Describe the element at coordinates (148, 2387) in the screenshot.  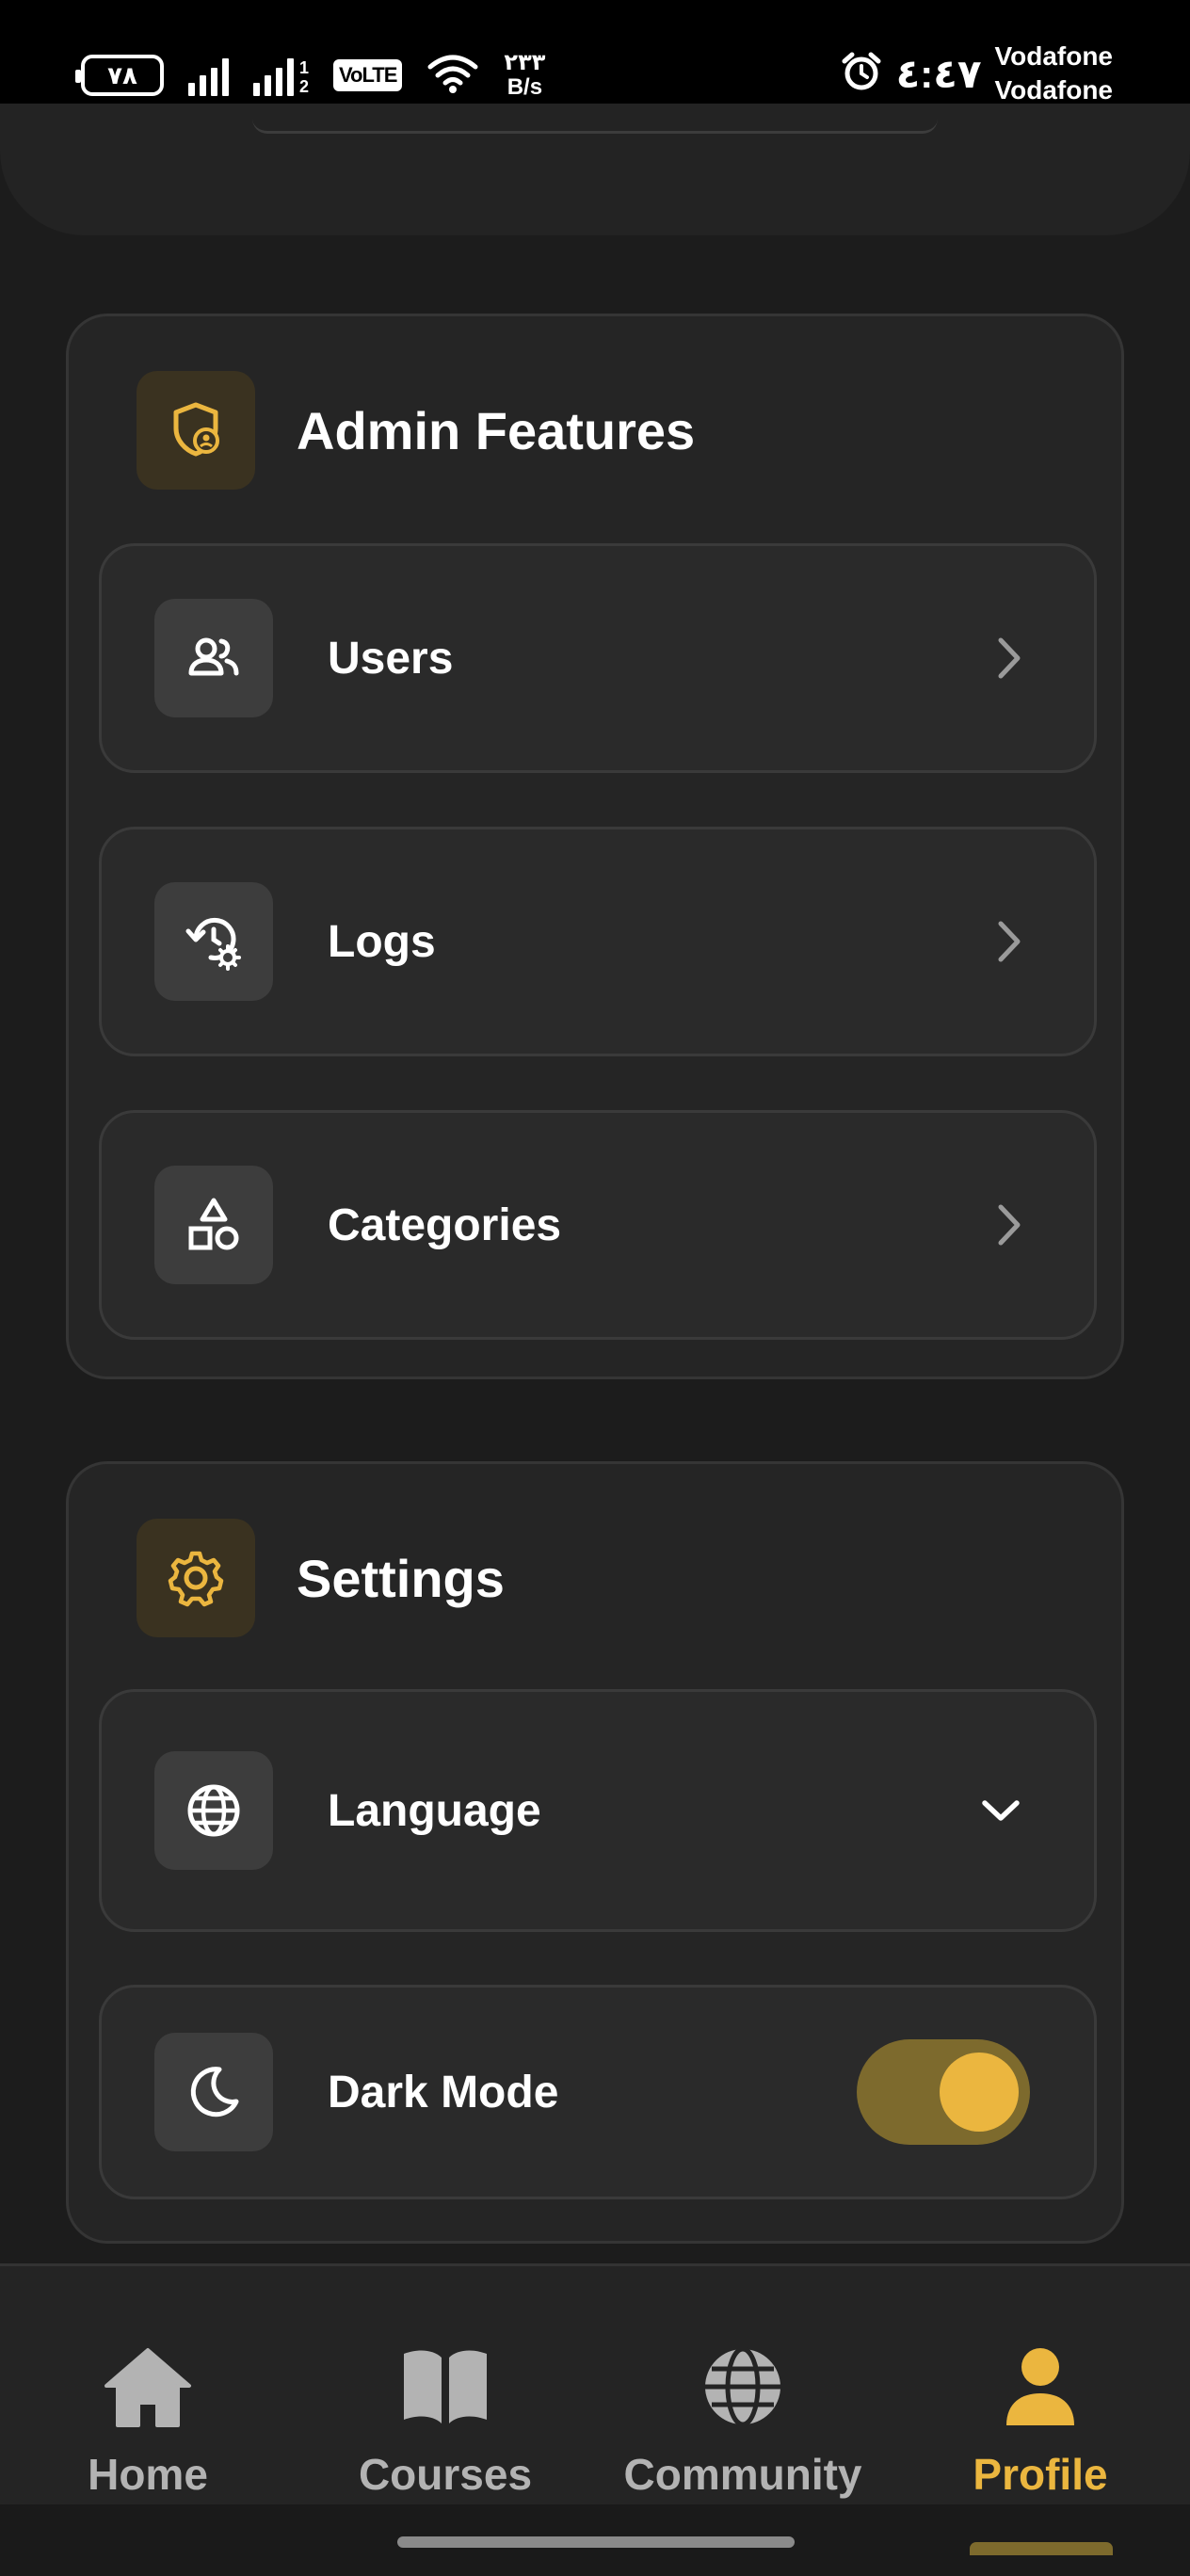
I see `home-icon` at that location.